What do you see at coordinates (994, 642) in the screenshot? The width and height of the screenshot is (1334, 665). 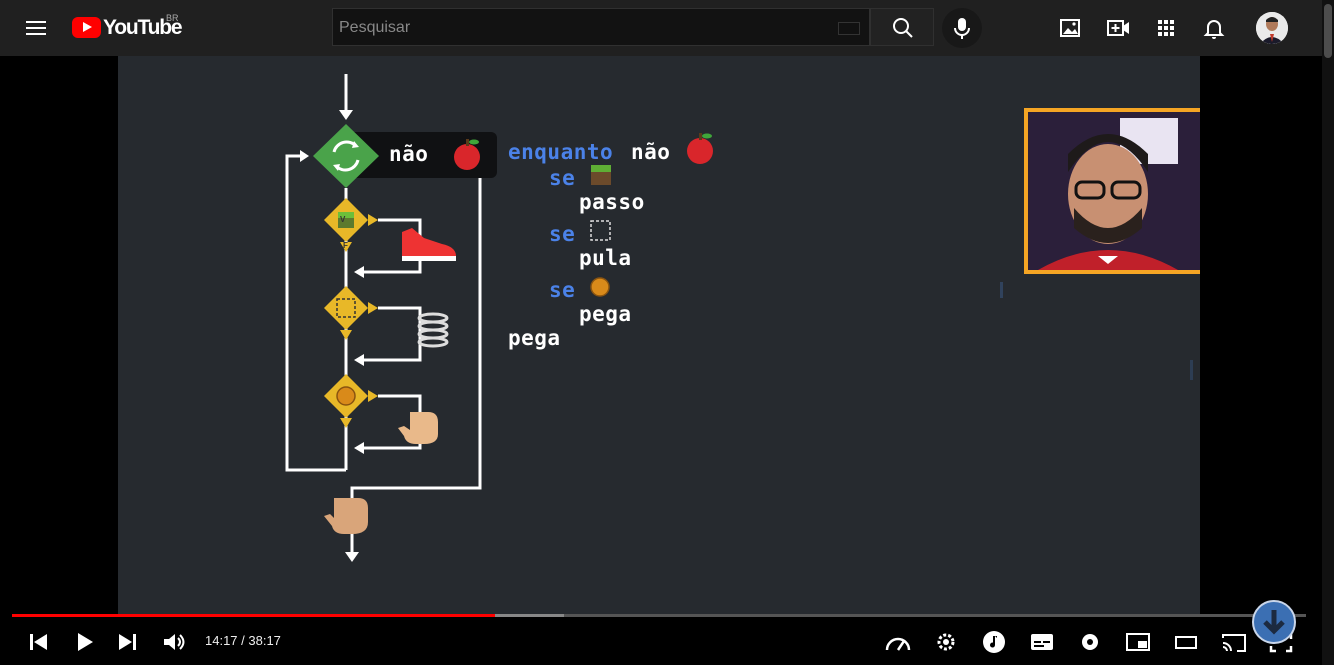 I see `music-icon` at bounding box center [994, 642].